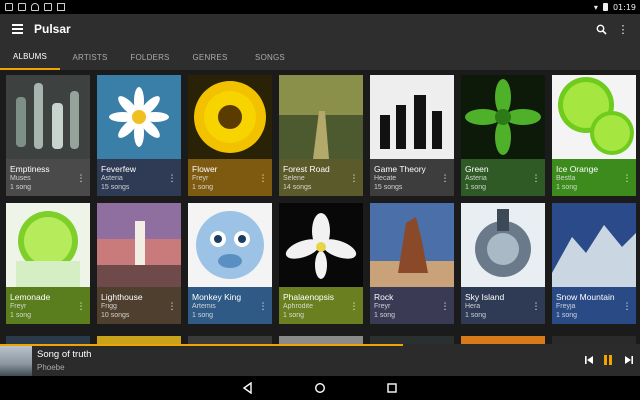 The width and height of the screenshot is (640, 400). I want to click on album-song-count: 14 songs, so click(297, 187).